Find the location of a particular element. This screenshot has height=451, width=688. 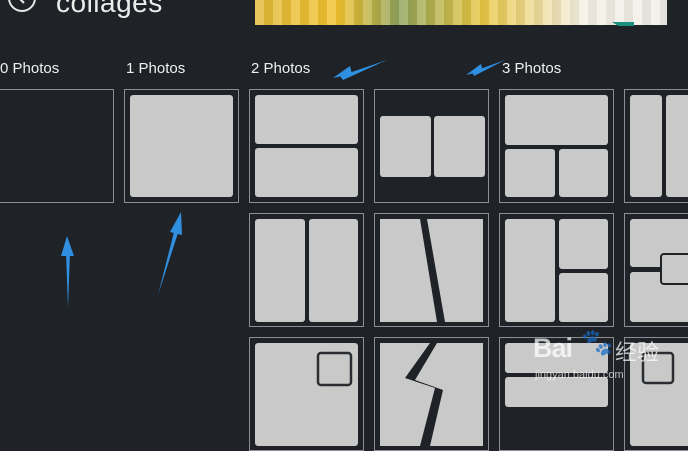

template-two-columns is located at coordinates (306, 270).